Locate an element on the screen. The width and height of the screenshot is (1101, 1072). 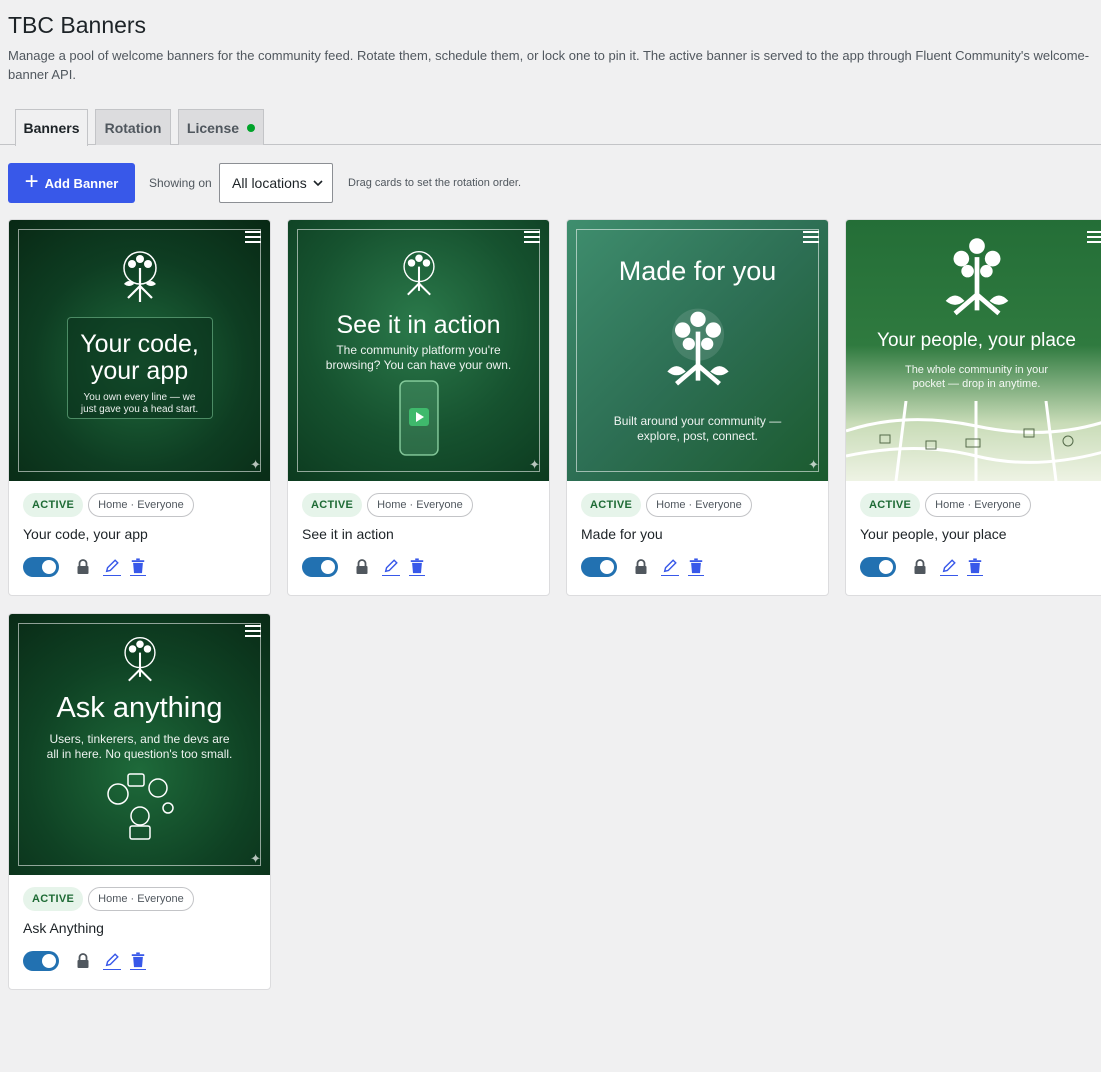
card-title: Your code, your app is located at coordinates (85, 534).